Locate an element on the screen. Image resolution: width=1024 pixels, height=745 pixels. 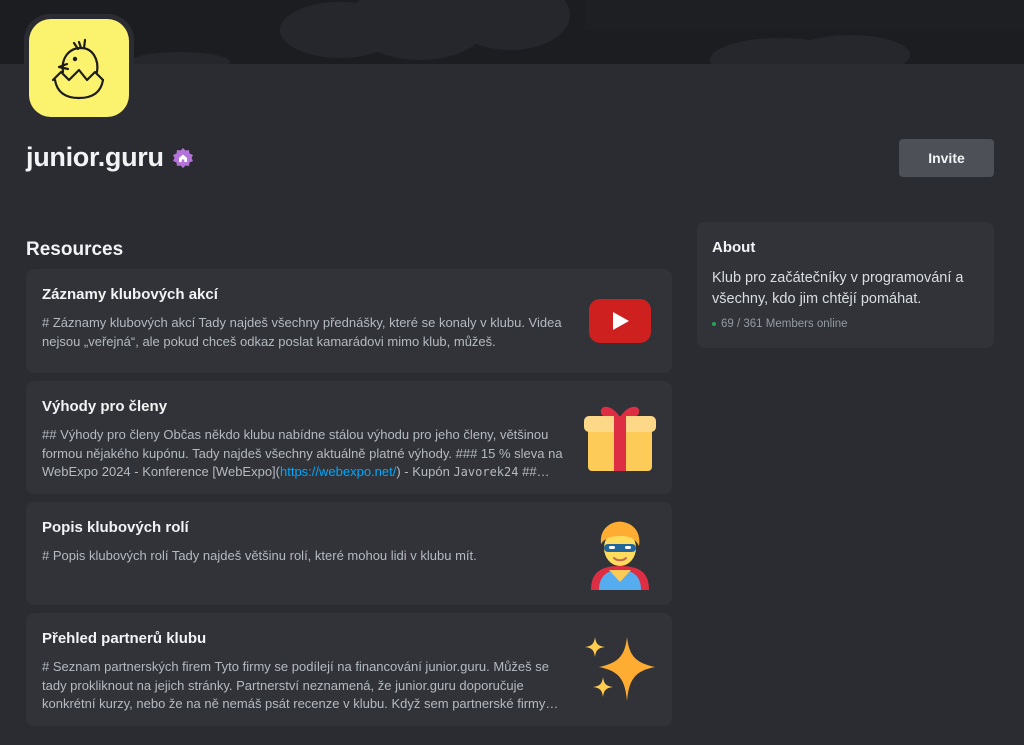
description-text: ) - Kupón is located at coordinates (425, 471).